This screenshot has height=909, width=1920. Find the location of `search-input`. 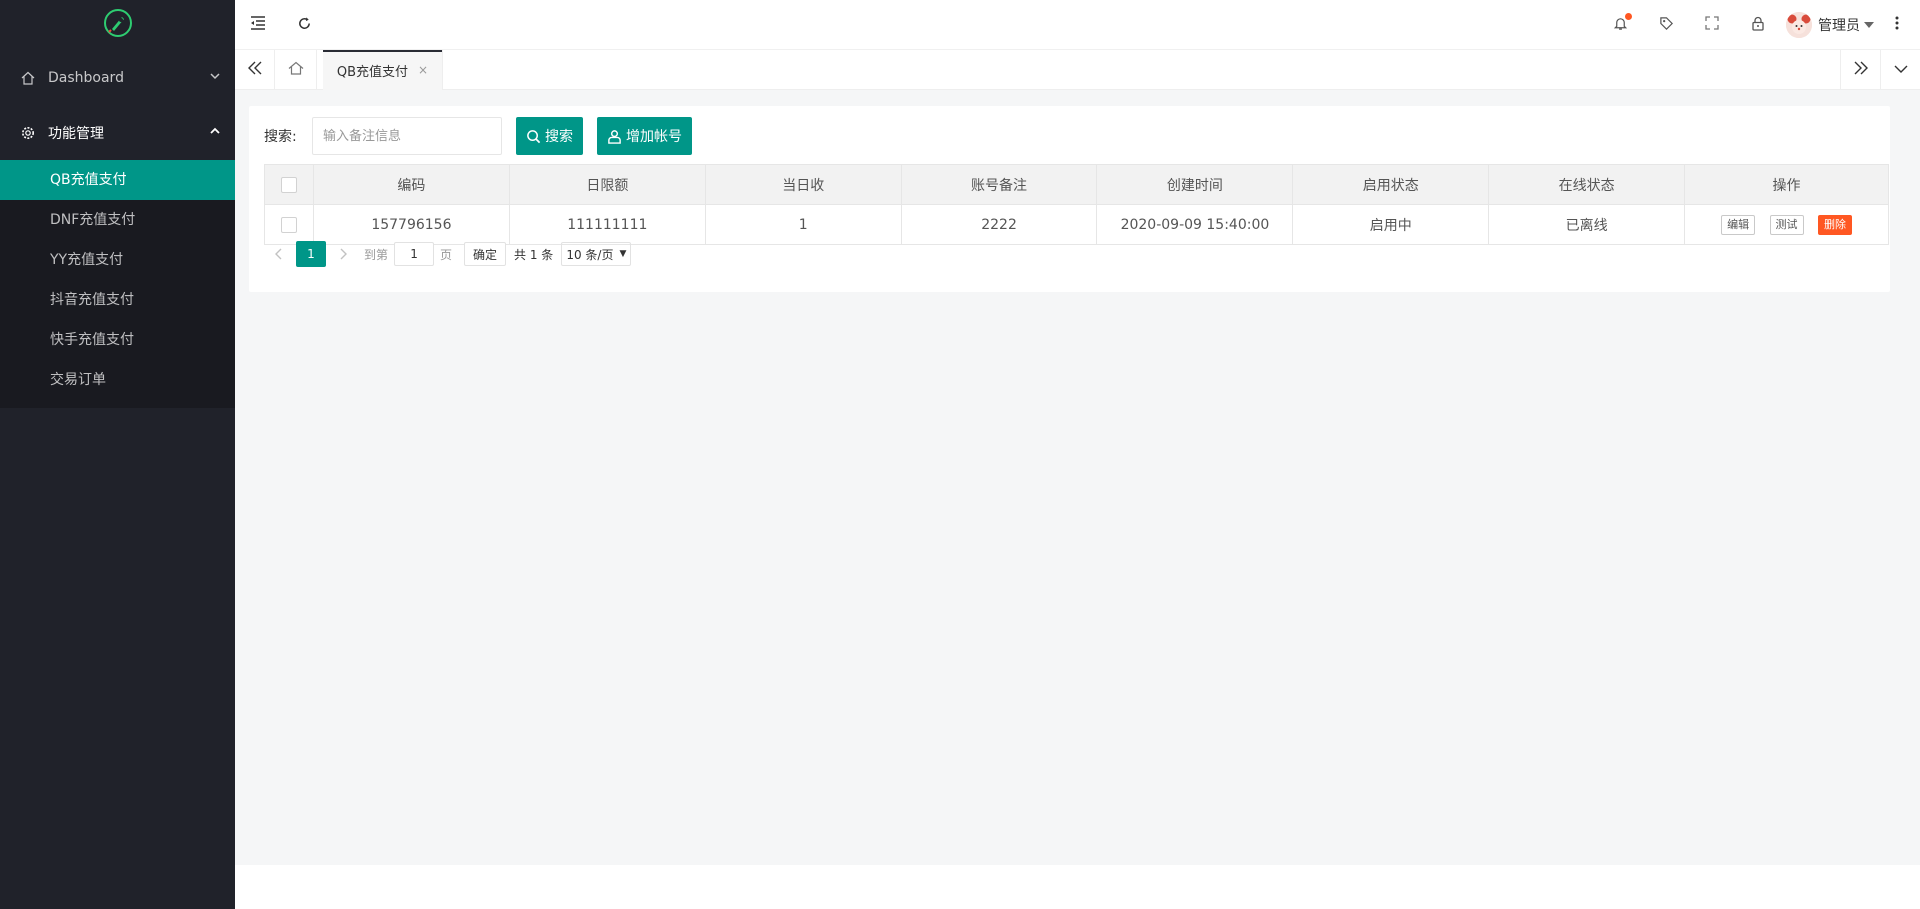

search-input is located at coordinates (407, 136).